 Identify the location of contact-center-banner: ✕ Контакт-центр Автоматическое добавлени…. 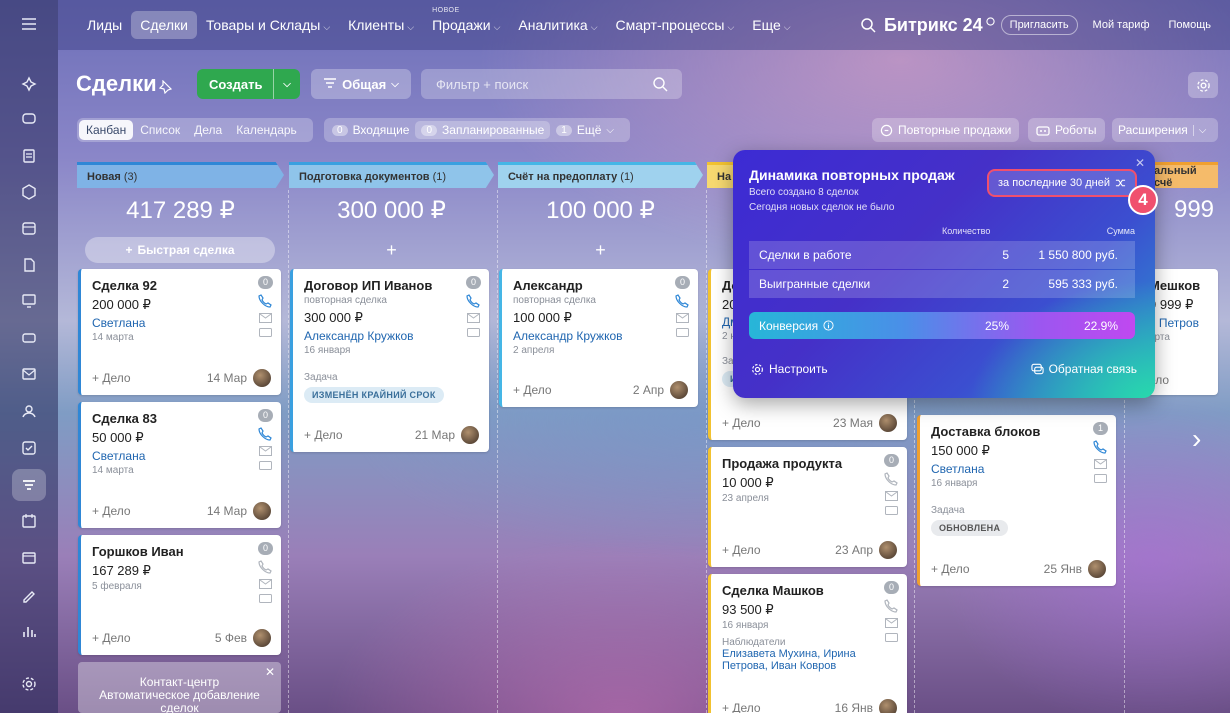
(179, 687).